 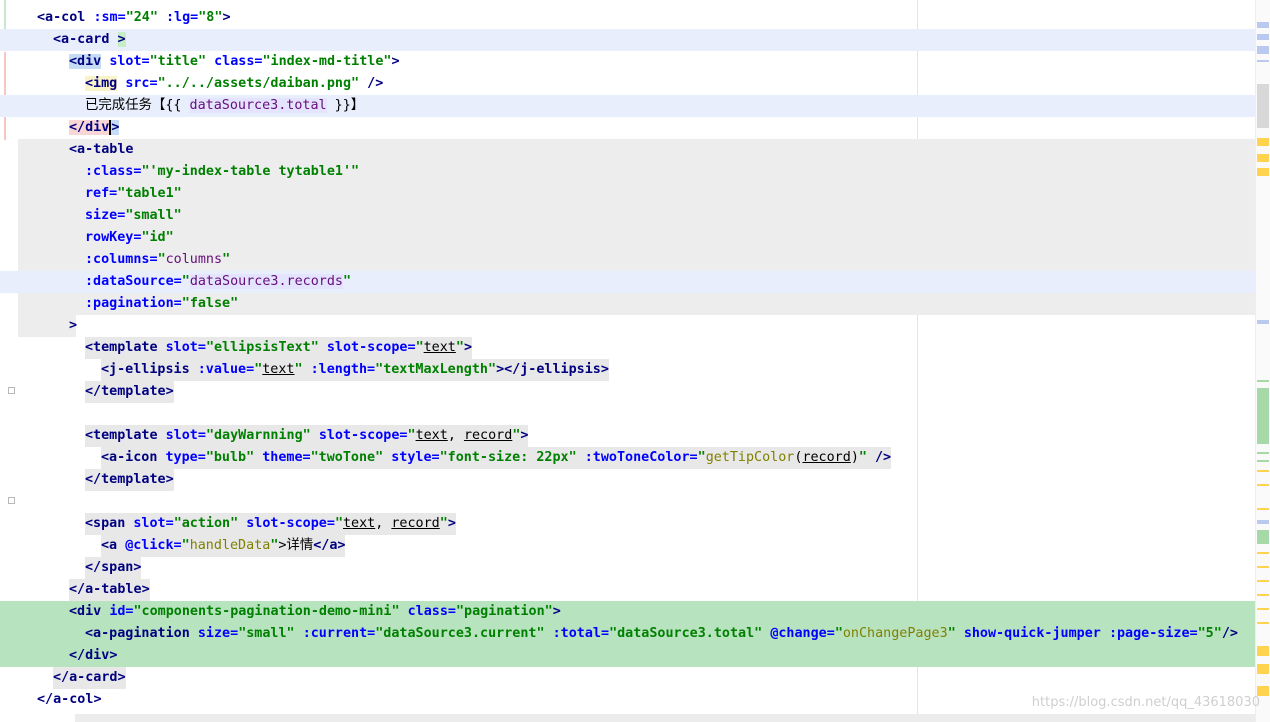 I want to click on token: class=, so click(x=238, y=61).